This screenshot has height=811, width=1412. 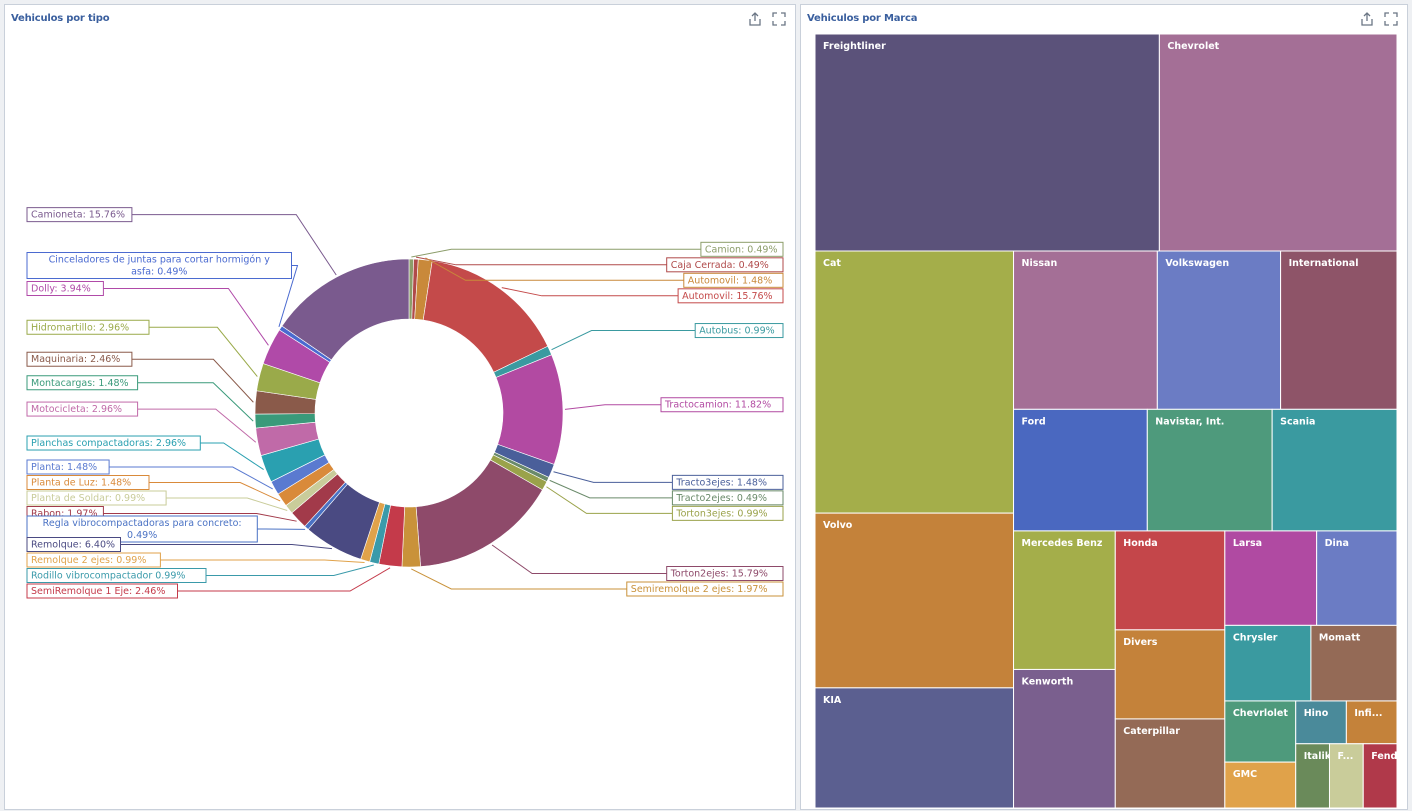 What do you see at coordinates (1189, 421) in the screenshot?
I see `treemap-label: Navistar, Int.` at bounding box center [1189, 421].